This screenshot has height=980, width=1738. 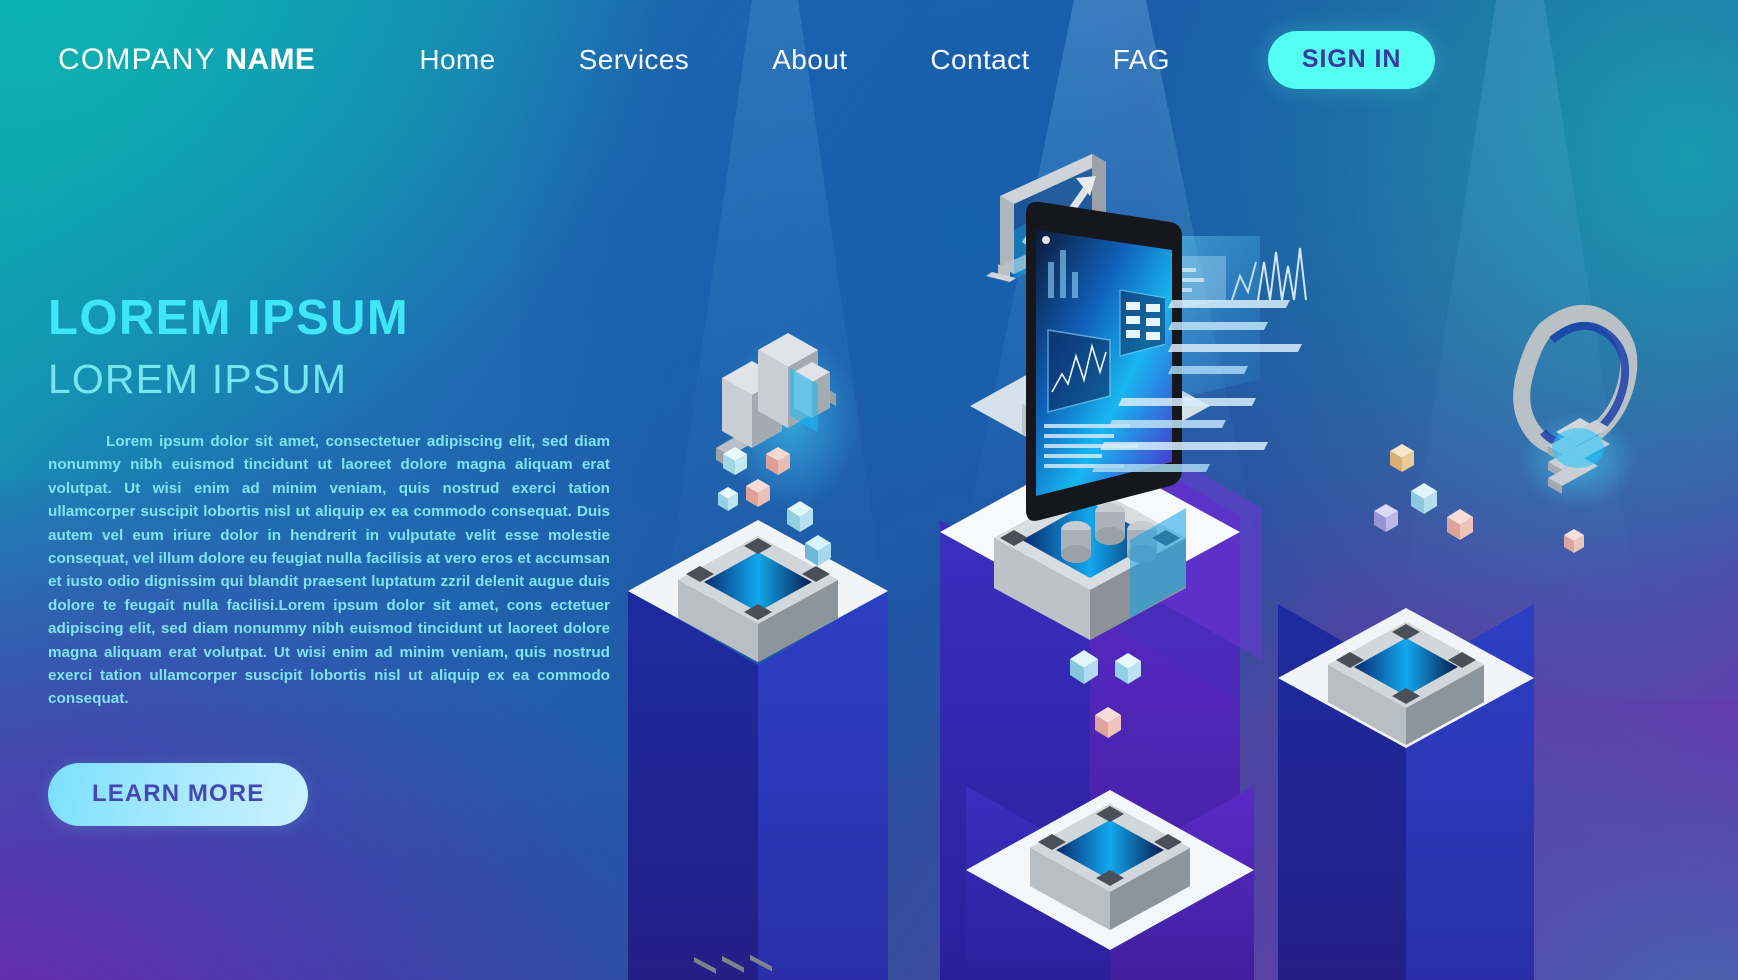 I want to click on nav-link-faq: FAG, so click(x=1141, y=60).